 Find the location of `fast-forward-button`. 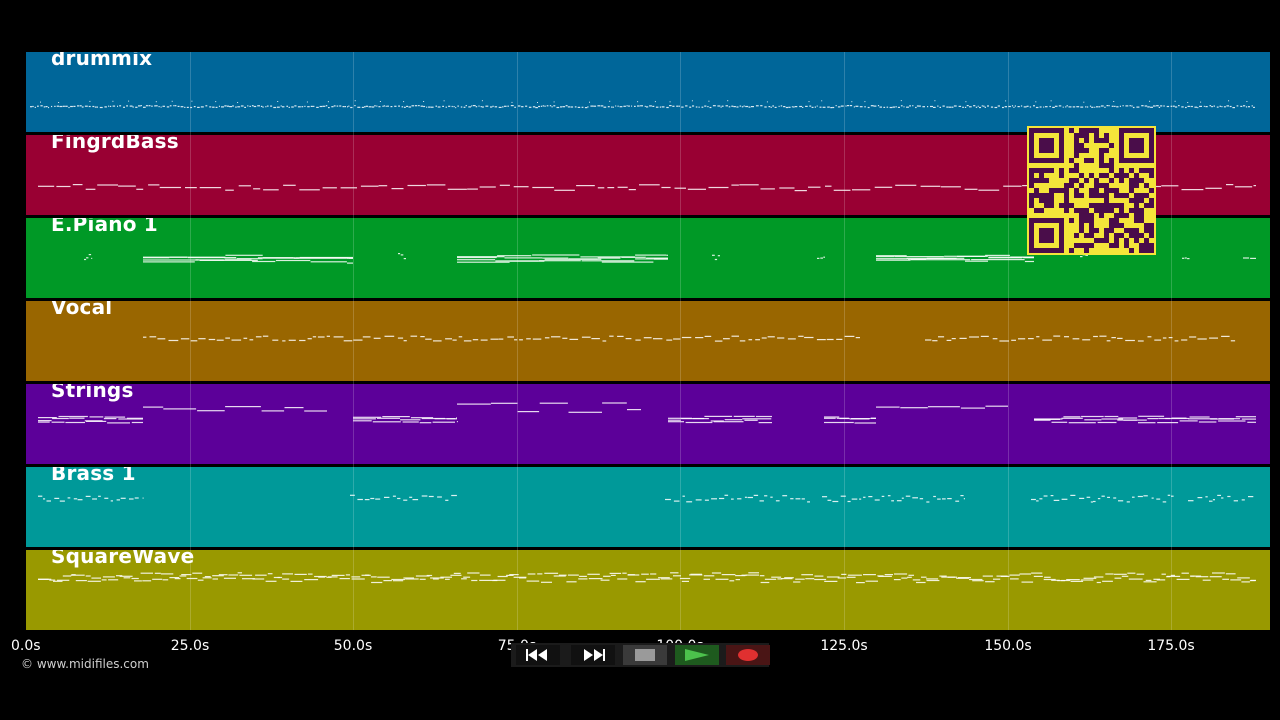

fast-forward-button is located at coordinates (593, 655).